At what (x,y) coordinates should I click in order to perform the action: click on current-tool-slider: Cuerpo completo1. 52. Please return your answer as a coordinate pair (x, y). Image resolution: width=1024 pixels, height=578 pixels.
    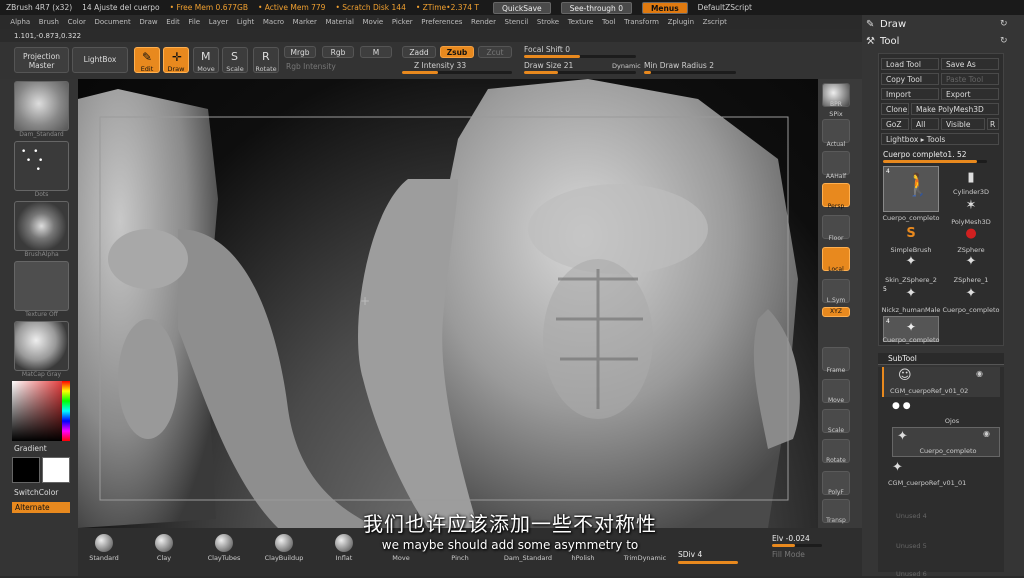
    Looking at the image, I should click on (925, 154).